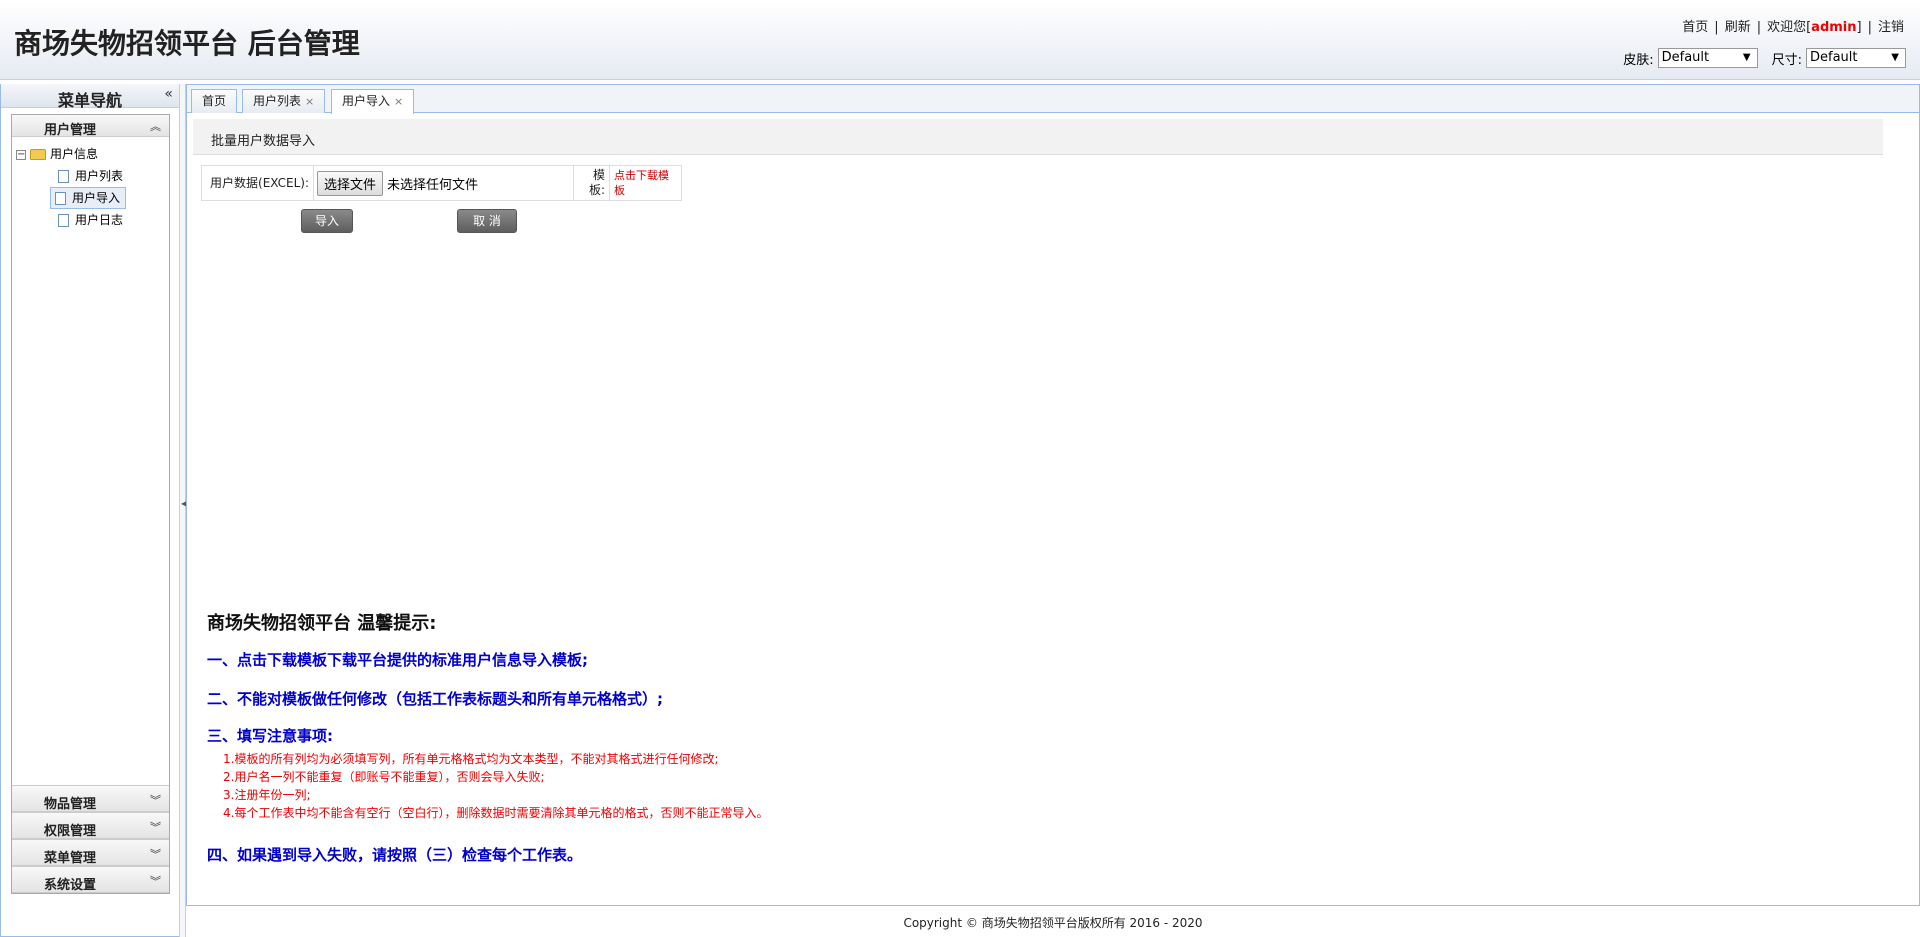 Image resolution: width=1920 pixels, height=937 pixels. I want to click on menu-tree: − 用户信息 用户列表 用户导入 用户日志, so click(90, 442).